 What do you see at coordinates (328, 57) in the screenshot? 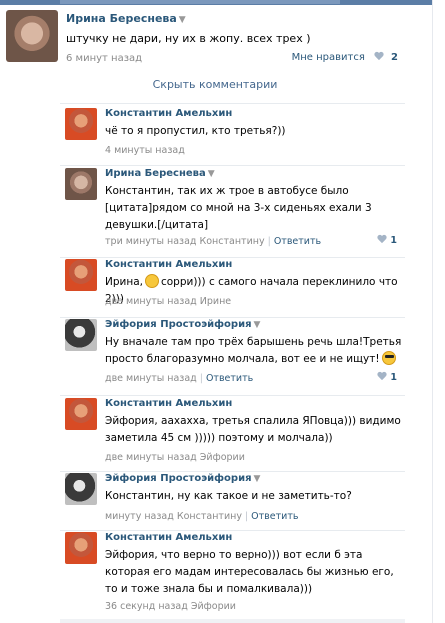
I see `like-label: Мне нравится` at bounding box center [328, 57].